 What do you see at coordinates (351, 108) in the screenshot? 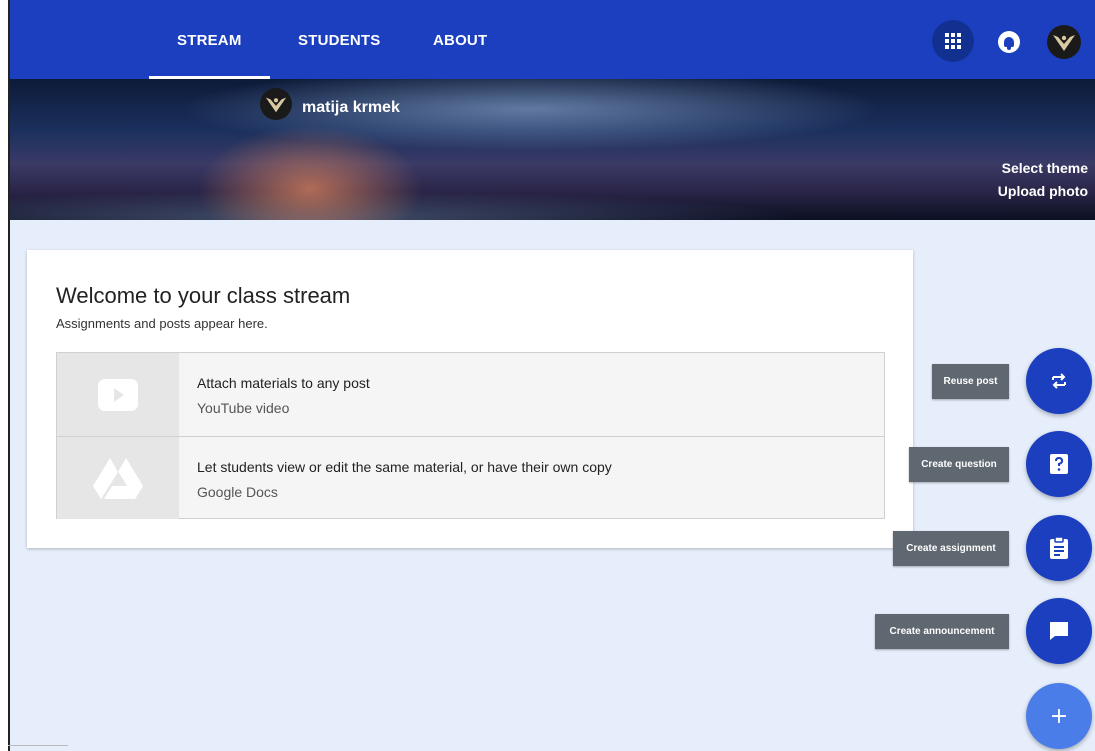
I see `class-owner-name: matija krmek` at bounding box center [351, 108].